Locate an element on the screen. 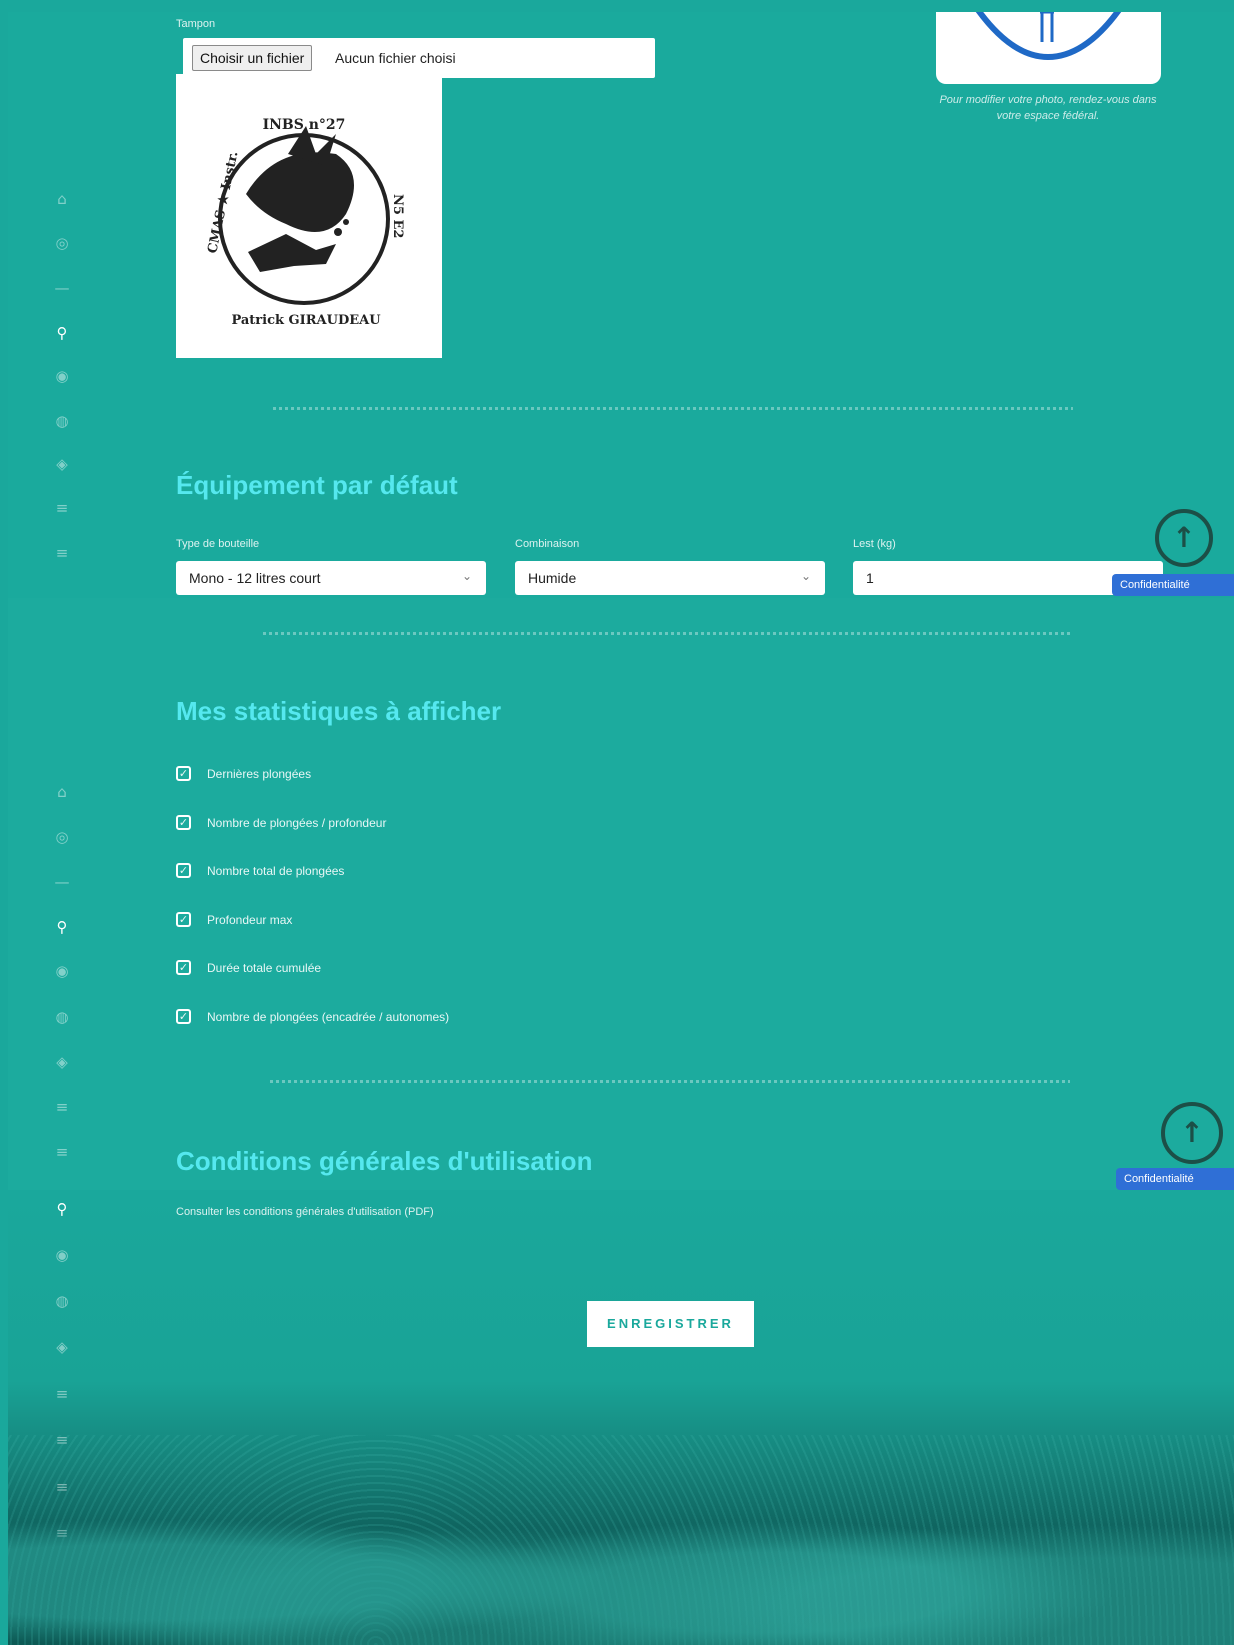  stat-label: Nombre total de plongées is located at coordinates (276, 871).